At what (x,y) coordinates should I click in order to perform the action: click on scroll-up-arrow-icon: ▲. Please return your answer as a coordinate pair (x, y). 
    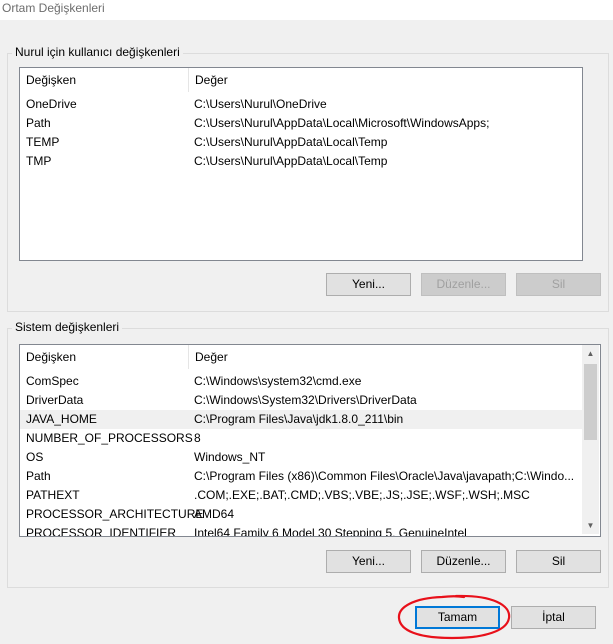
    Looking at the image, I should click on (590, 353).